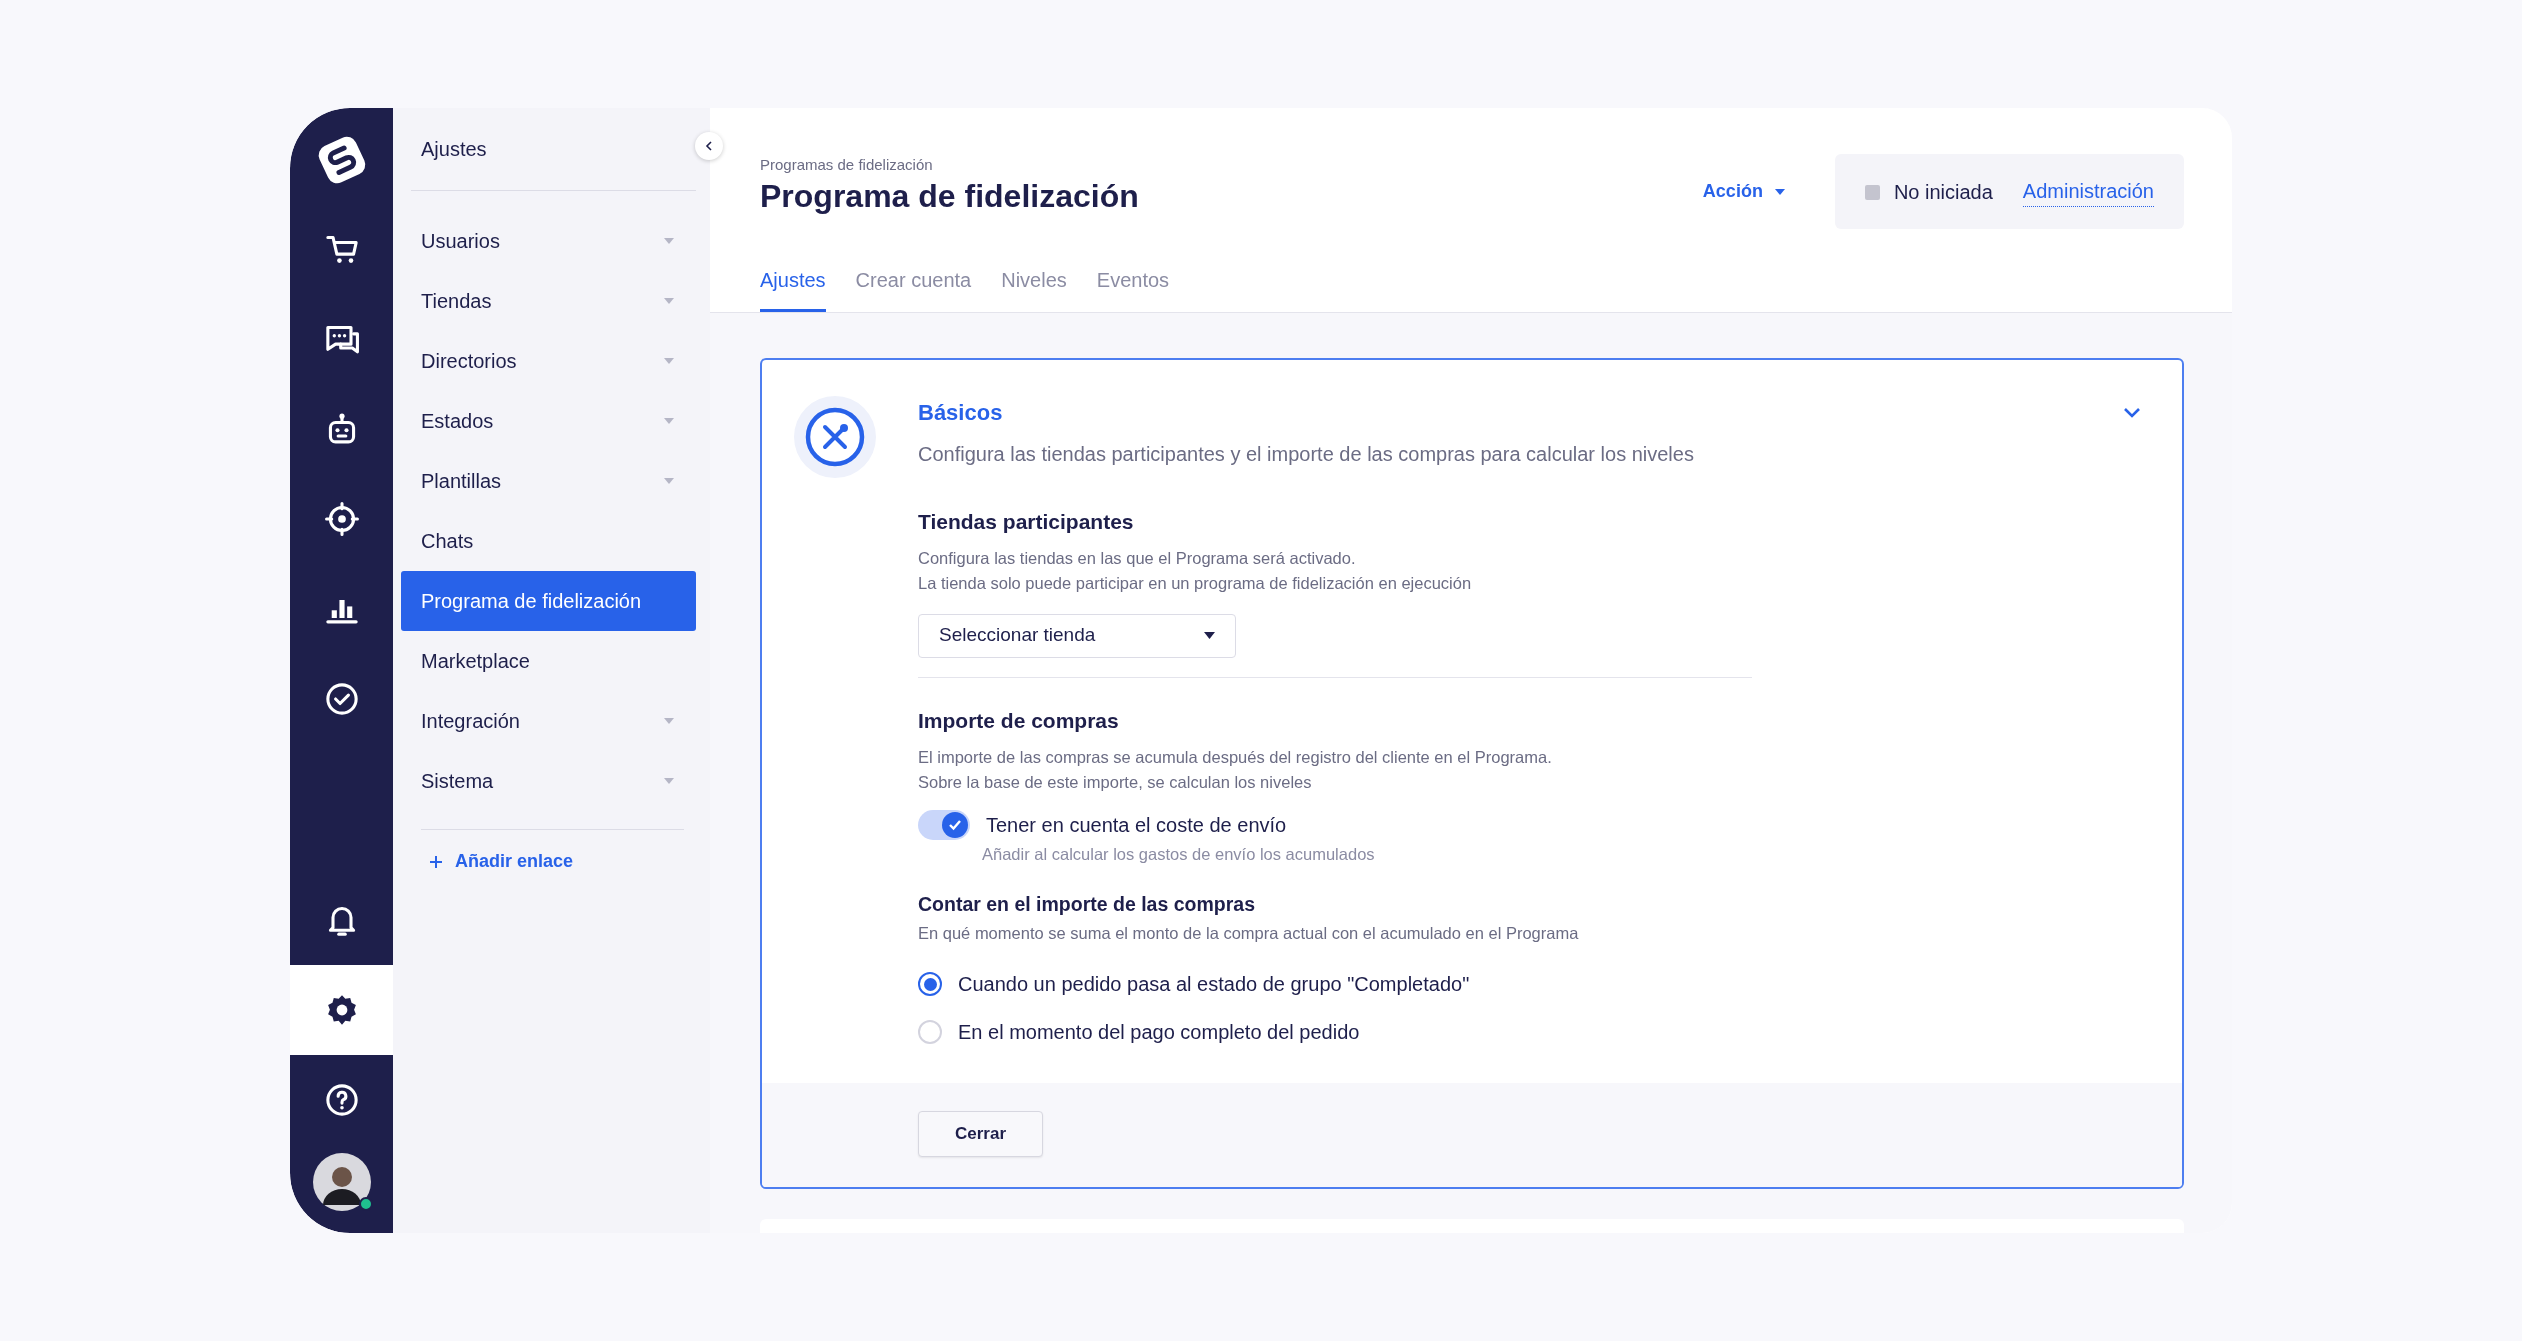  Describe the element at coordinates (955, 825) in the screenshot. I see `check-icon` at that location.